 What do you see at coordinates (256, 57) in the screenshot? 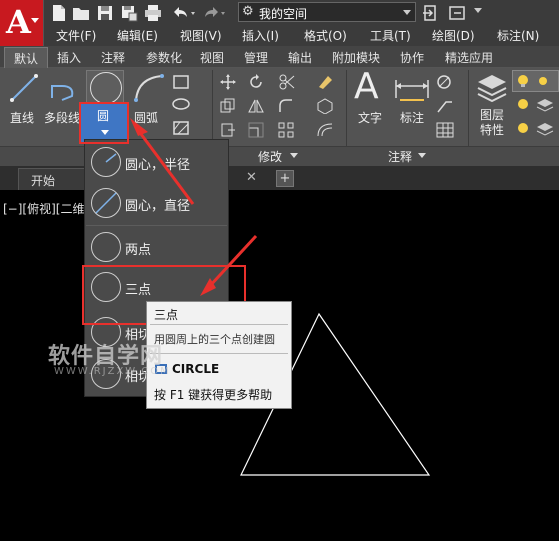
I see `tab-manage: 管理` at bounding box center [256, 57].